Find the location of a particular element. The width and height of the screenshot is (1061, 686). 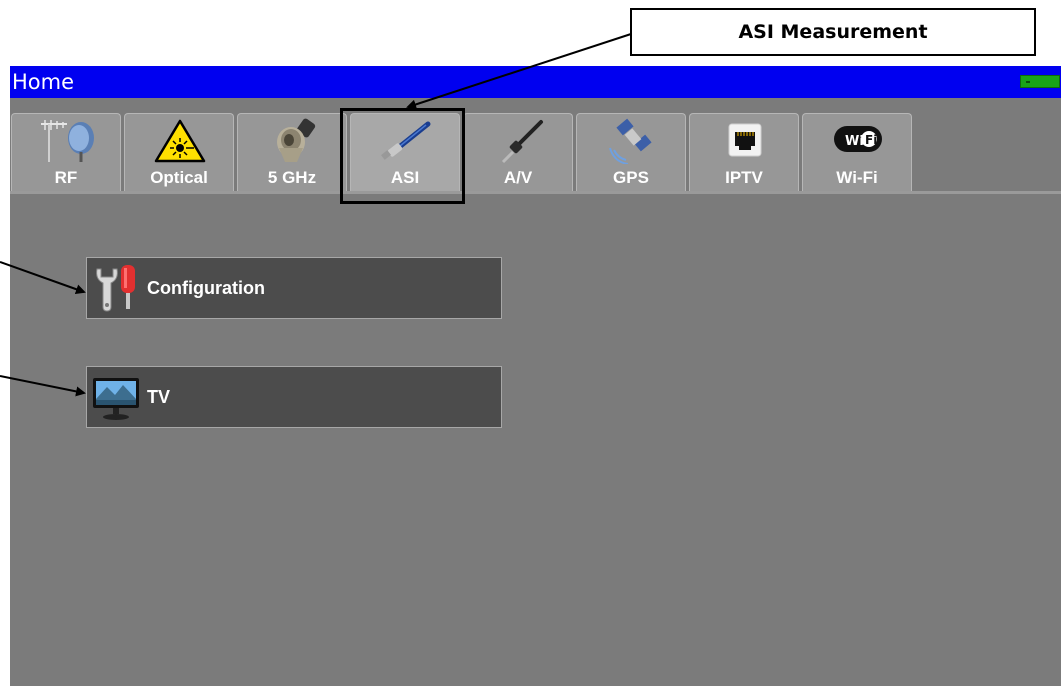

tab-optical: Optical is located at coordinates (179, 152).